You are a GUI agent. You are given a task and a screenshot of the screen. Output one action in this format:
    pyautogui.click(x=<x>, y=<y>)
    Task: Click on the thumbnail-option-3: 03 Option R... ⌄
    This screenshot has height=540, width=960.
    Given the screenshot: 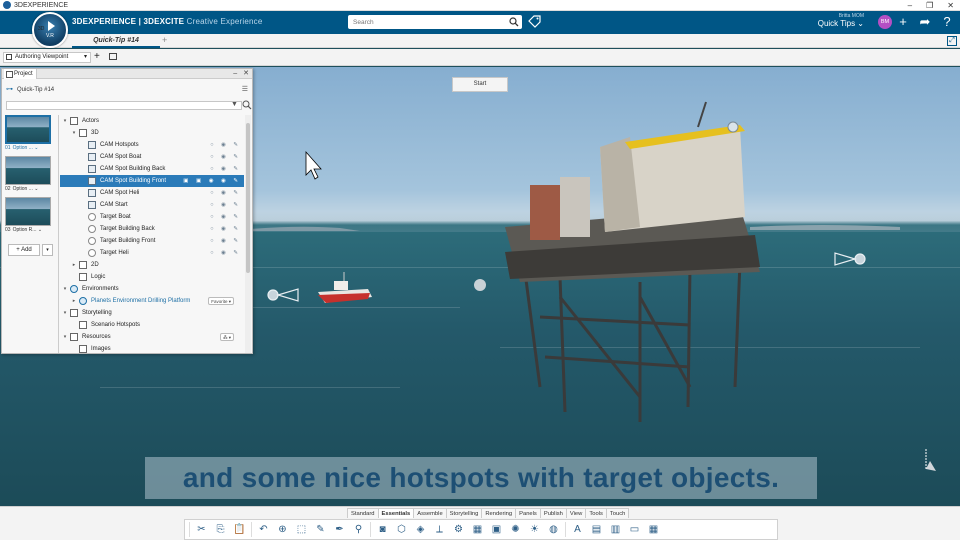 What is the action you would take?
    pyautogui.click(x=29, y=217)
    